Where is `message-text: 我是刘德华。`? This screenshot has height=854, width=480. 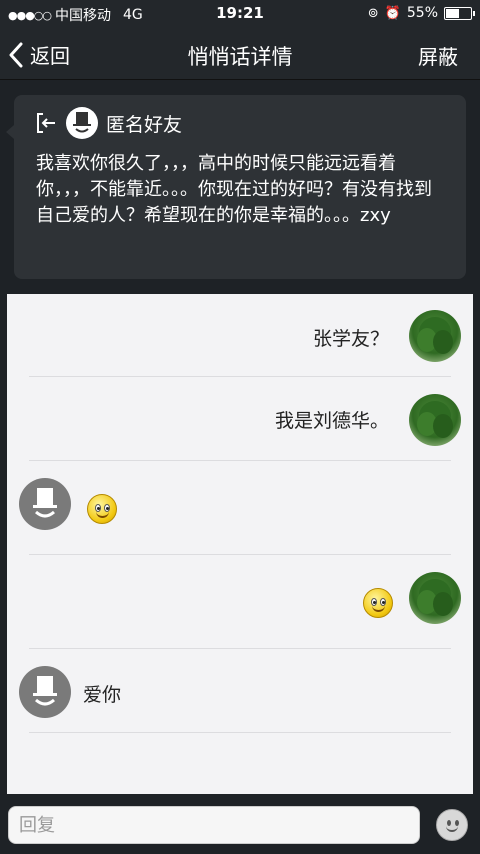 message-text: 我是刘德华。 is located at coordinates (331, 421).